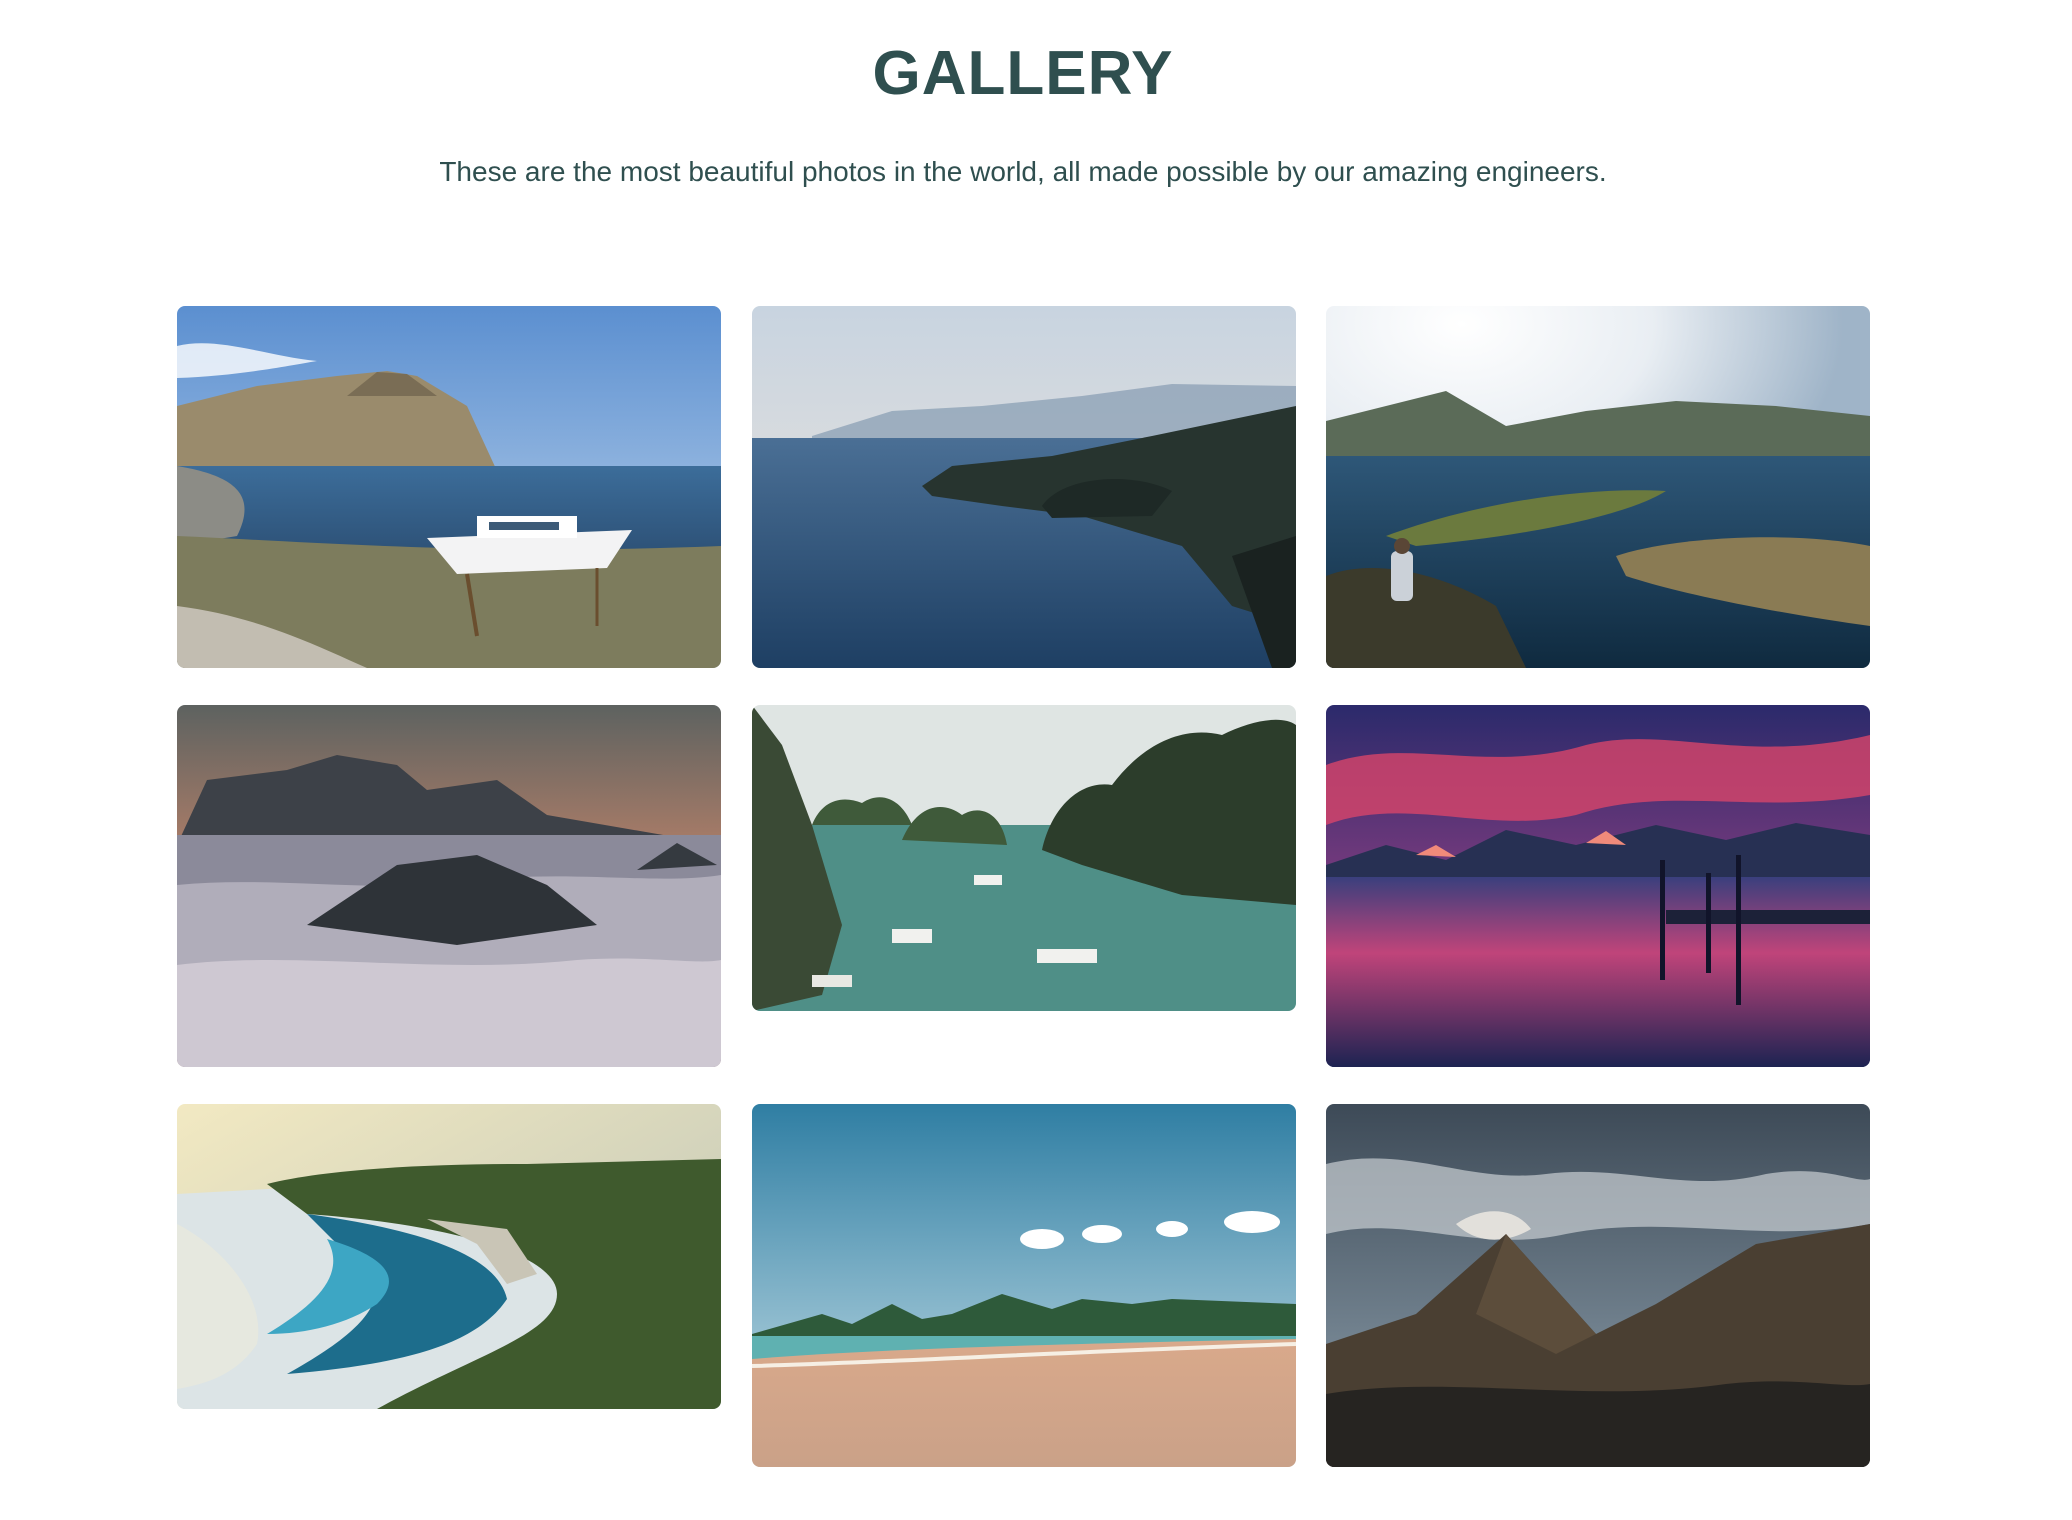 Image resolution: width=2072 pixels, height=1520 pixels. I want to click on gallery-photo-karst-bay, so click(1024, 858).